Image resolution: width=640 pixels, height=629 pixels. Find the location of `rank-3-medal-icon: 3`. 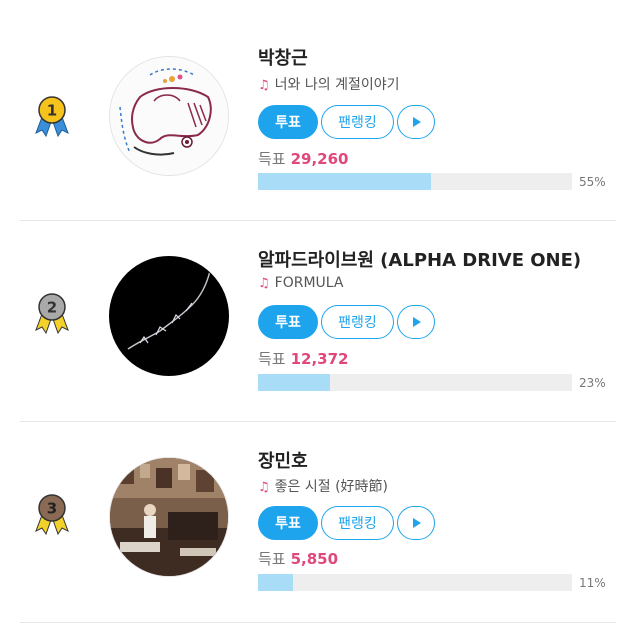

rank-3-medal-icon: 3 is located at coordinates (52, 515).